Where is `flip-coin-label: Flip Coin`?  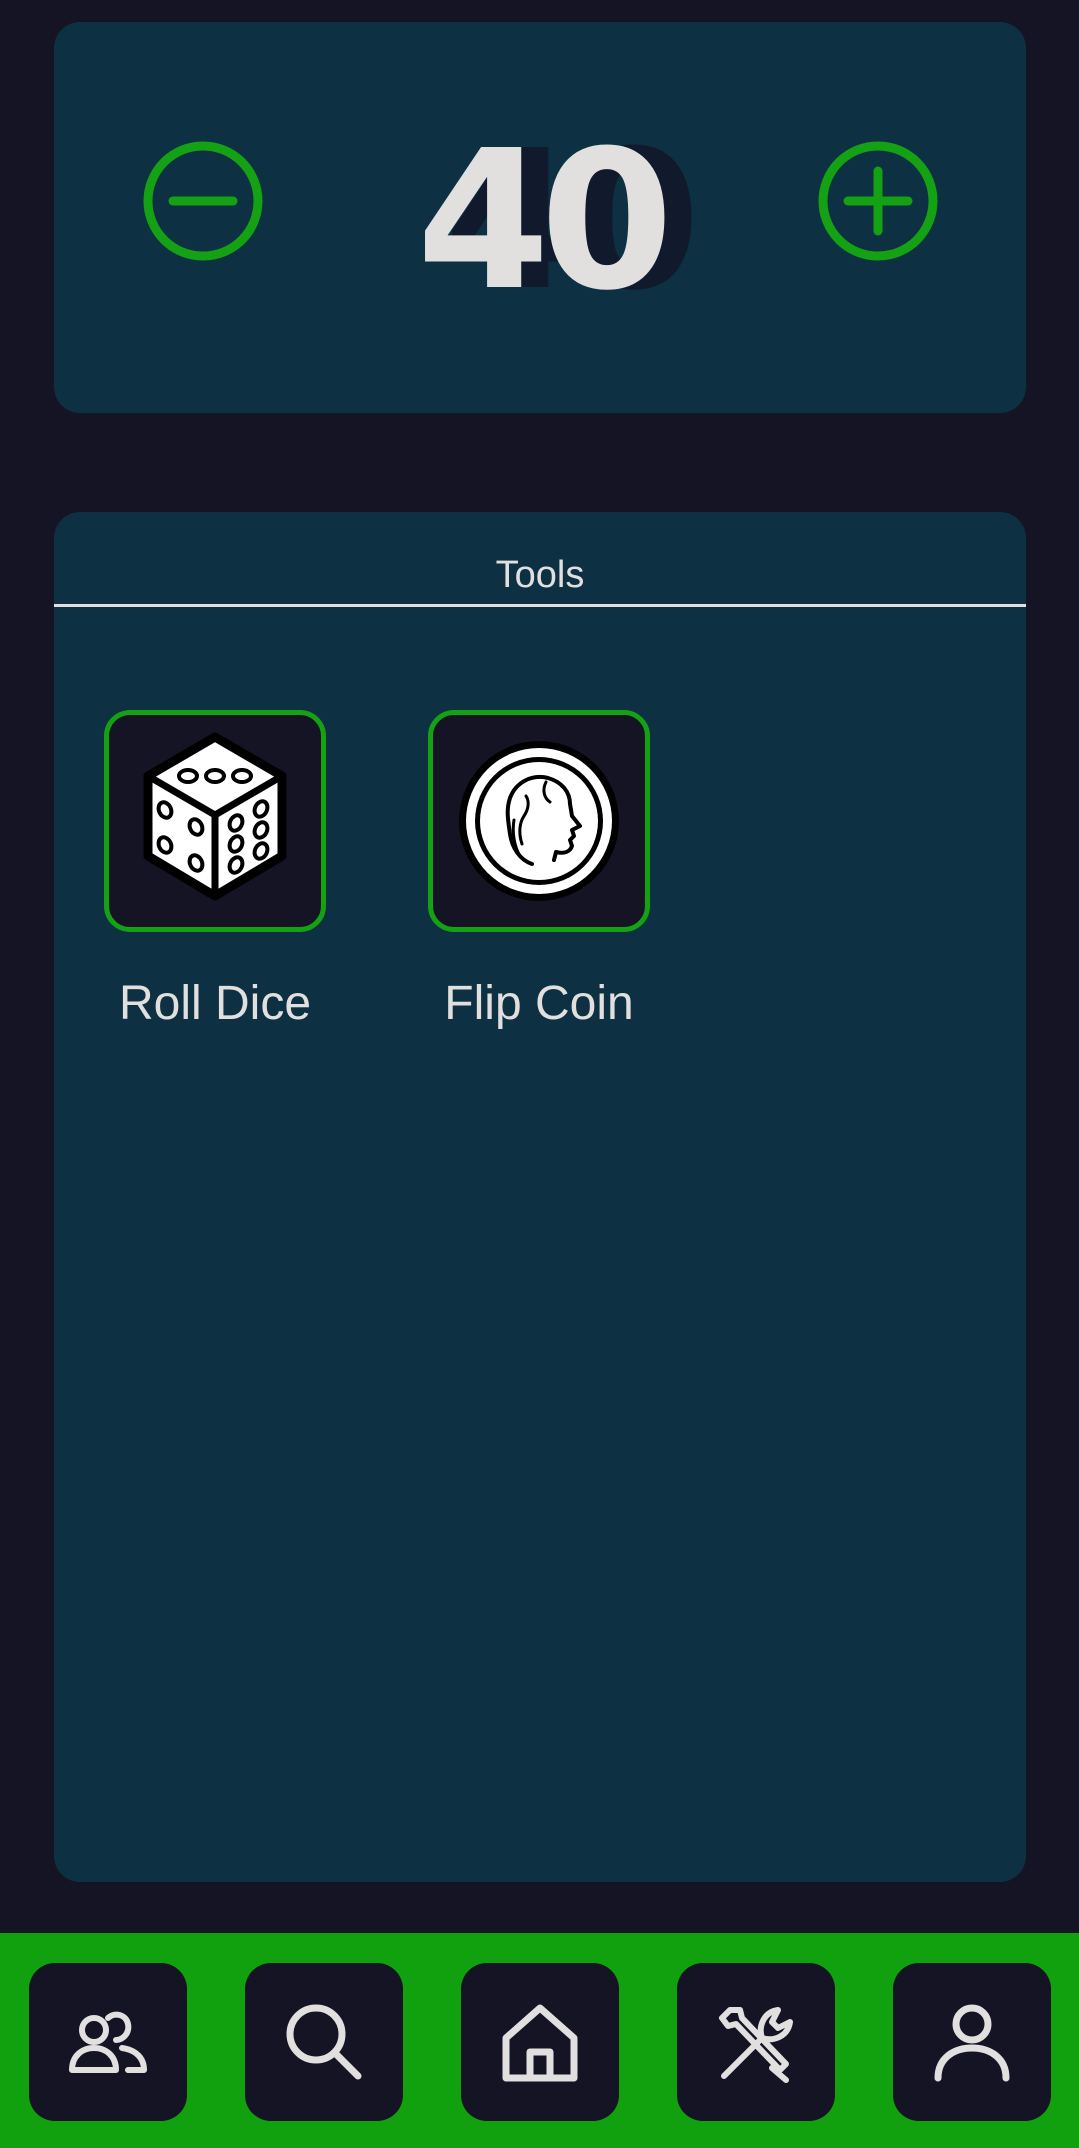
flip-coin-label: Flip Coin is located at coordinates (539, 1003).